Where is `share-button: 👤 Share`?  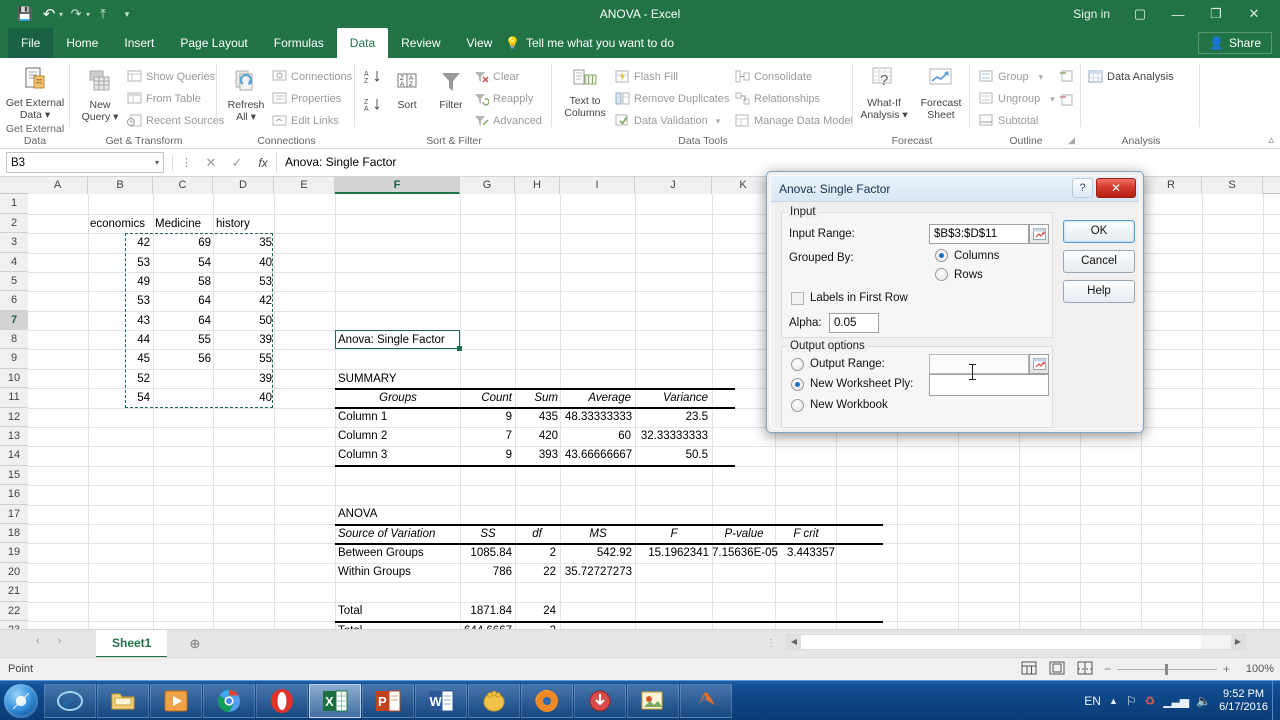
share-button: 👤 Share is located at coordinates (1235, 43).